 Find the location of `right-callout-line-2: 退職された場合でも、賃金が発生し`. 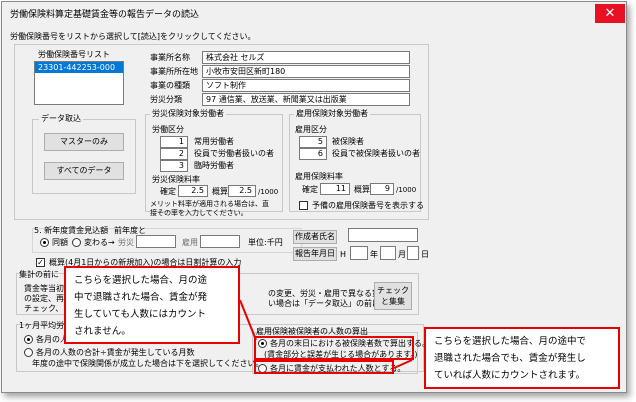

right-callout-line-2: 退職された場合でも、賃金が発生し is located at coordinates (510, 358).